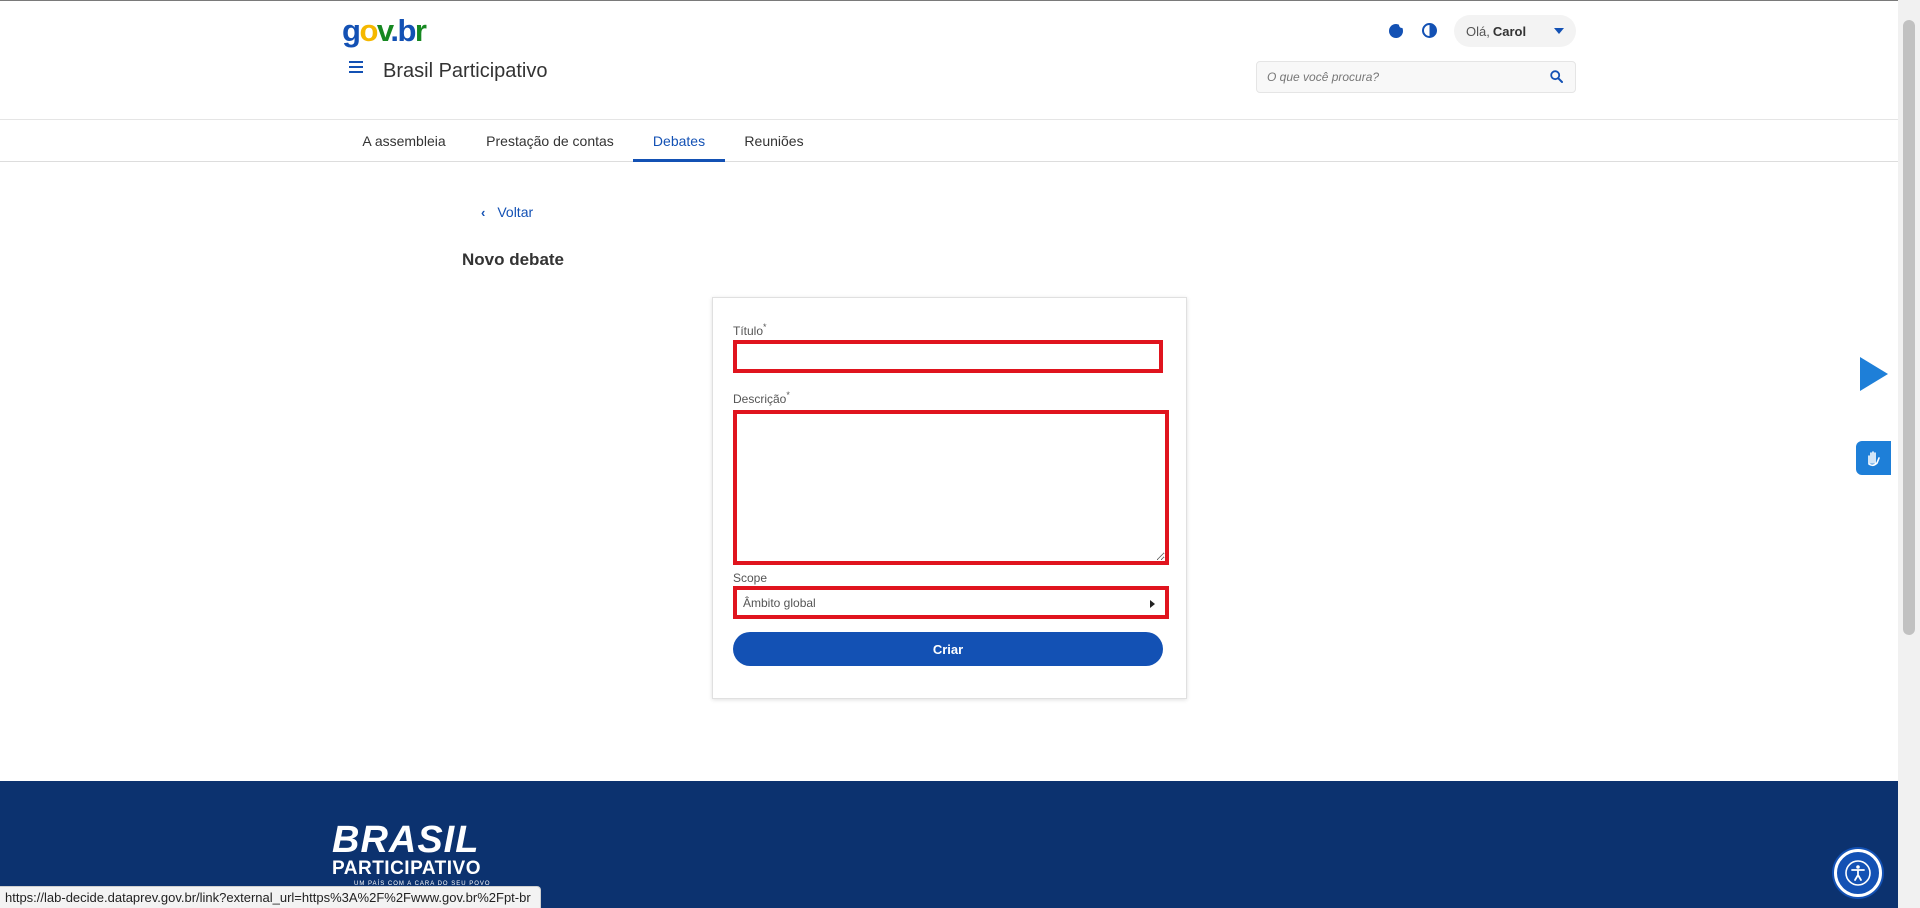  What do you see at coordinates (1909, 327) in the screenshot?
I see `scrollbar-thumb` at bounding box center [1909, 327].